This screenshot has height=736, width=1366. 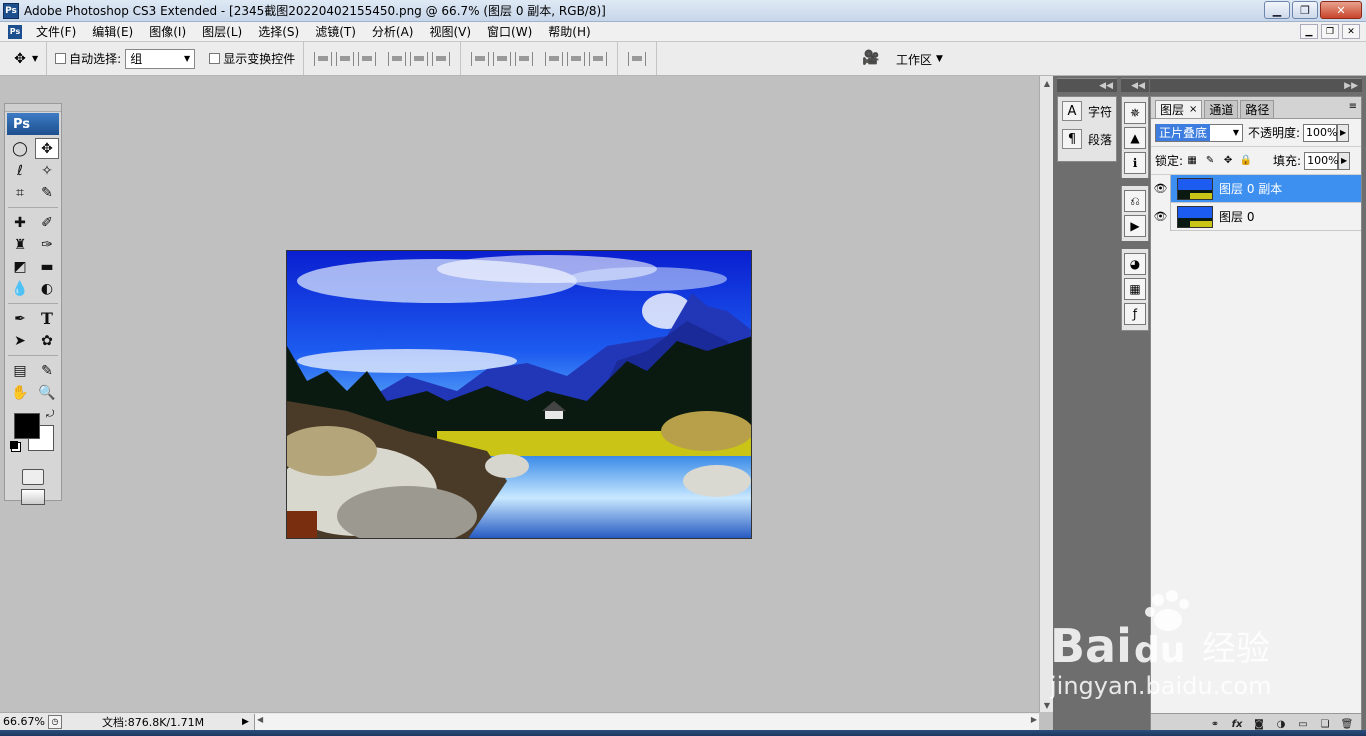 I want to click on fill-input: 100%, so click(x=1321, y=160).